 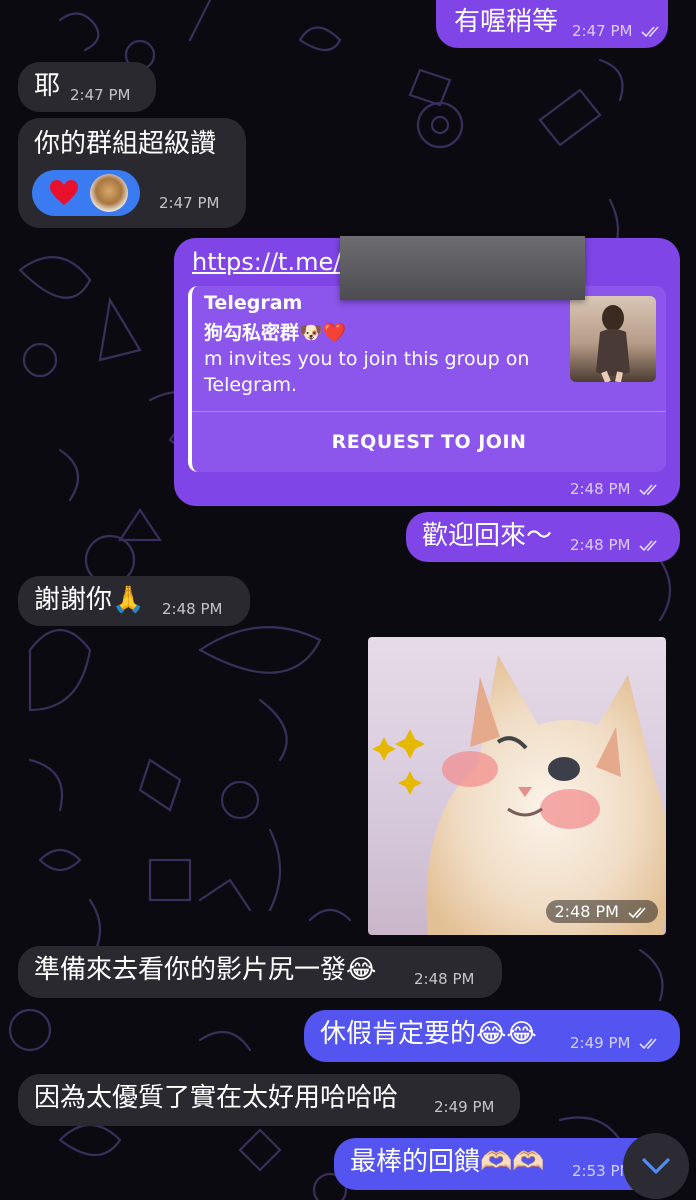 I want to click on chevron-down-icon, so click(x=656, y=1166).